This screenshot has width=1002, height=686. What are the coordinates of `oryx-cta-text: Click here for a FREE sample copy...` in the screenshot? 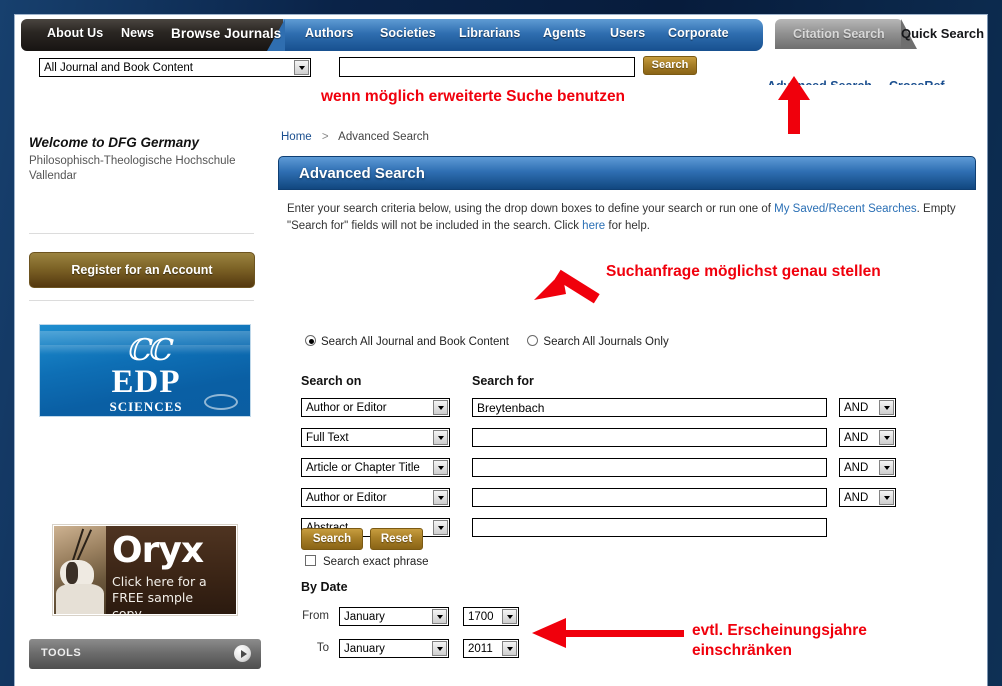 It's located at (159, 594).